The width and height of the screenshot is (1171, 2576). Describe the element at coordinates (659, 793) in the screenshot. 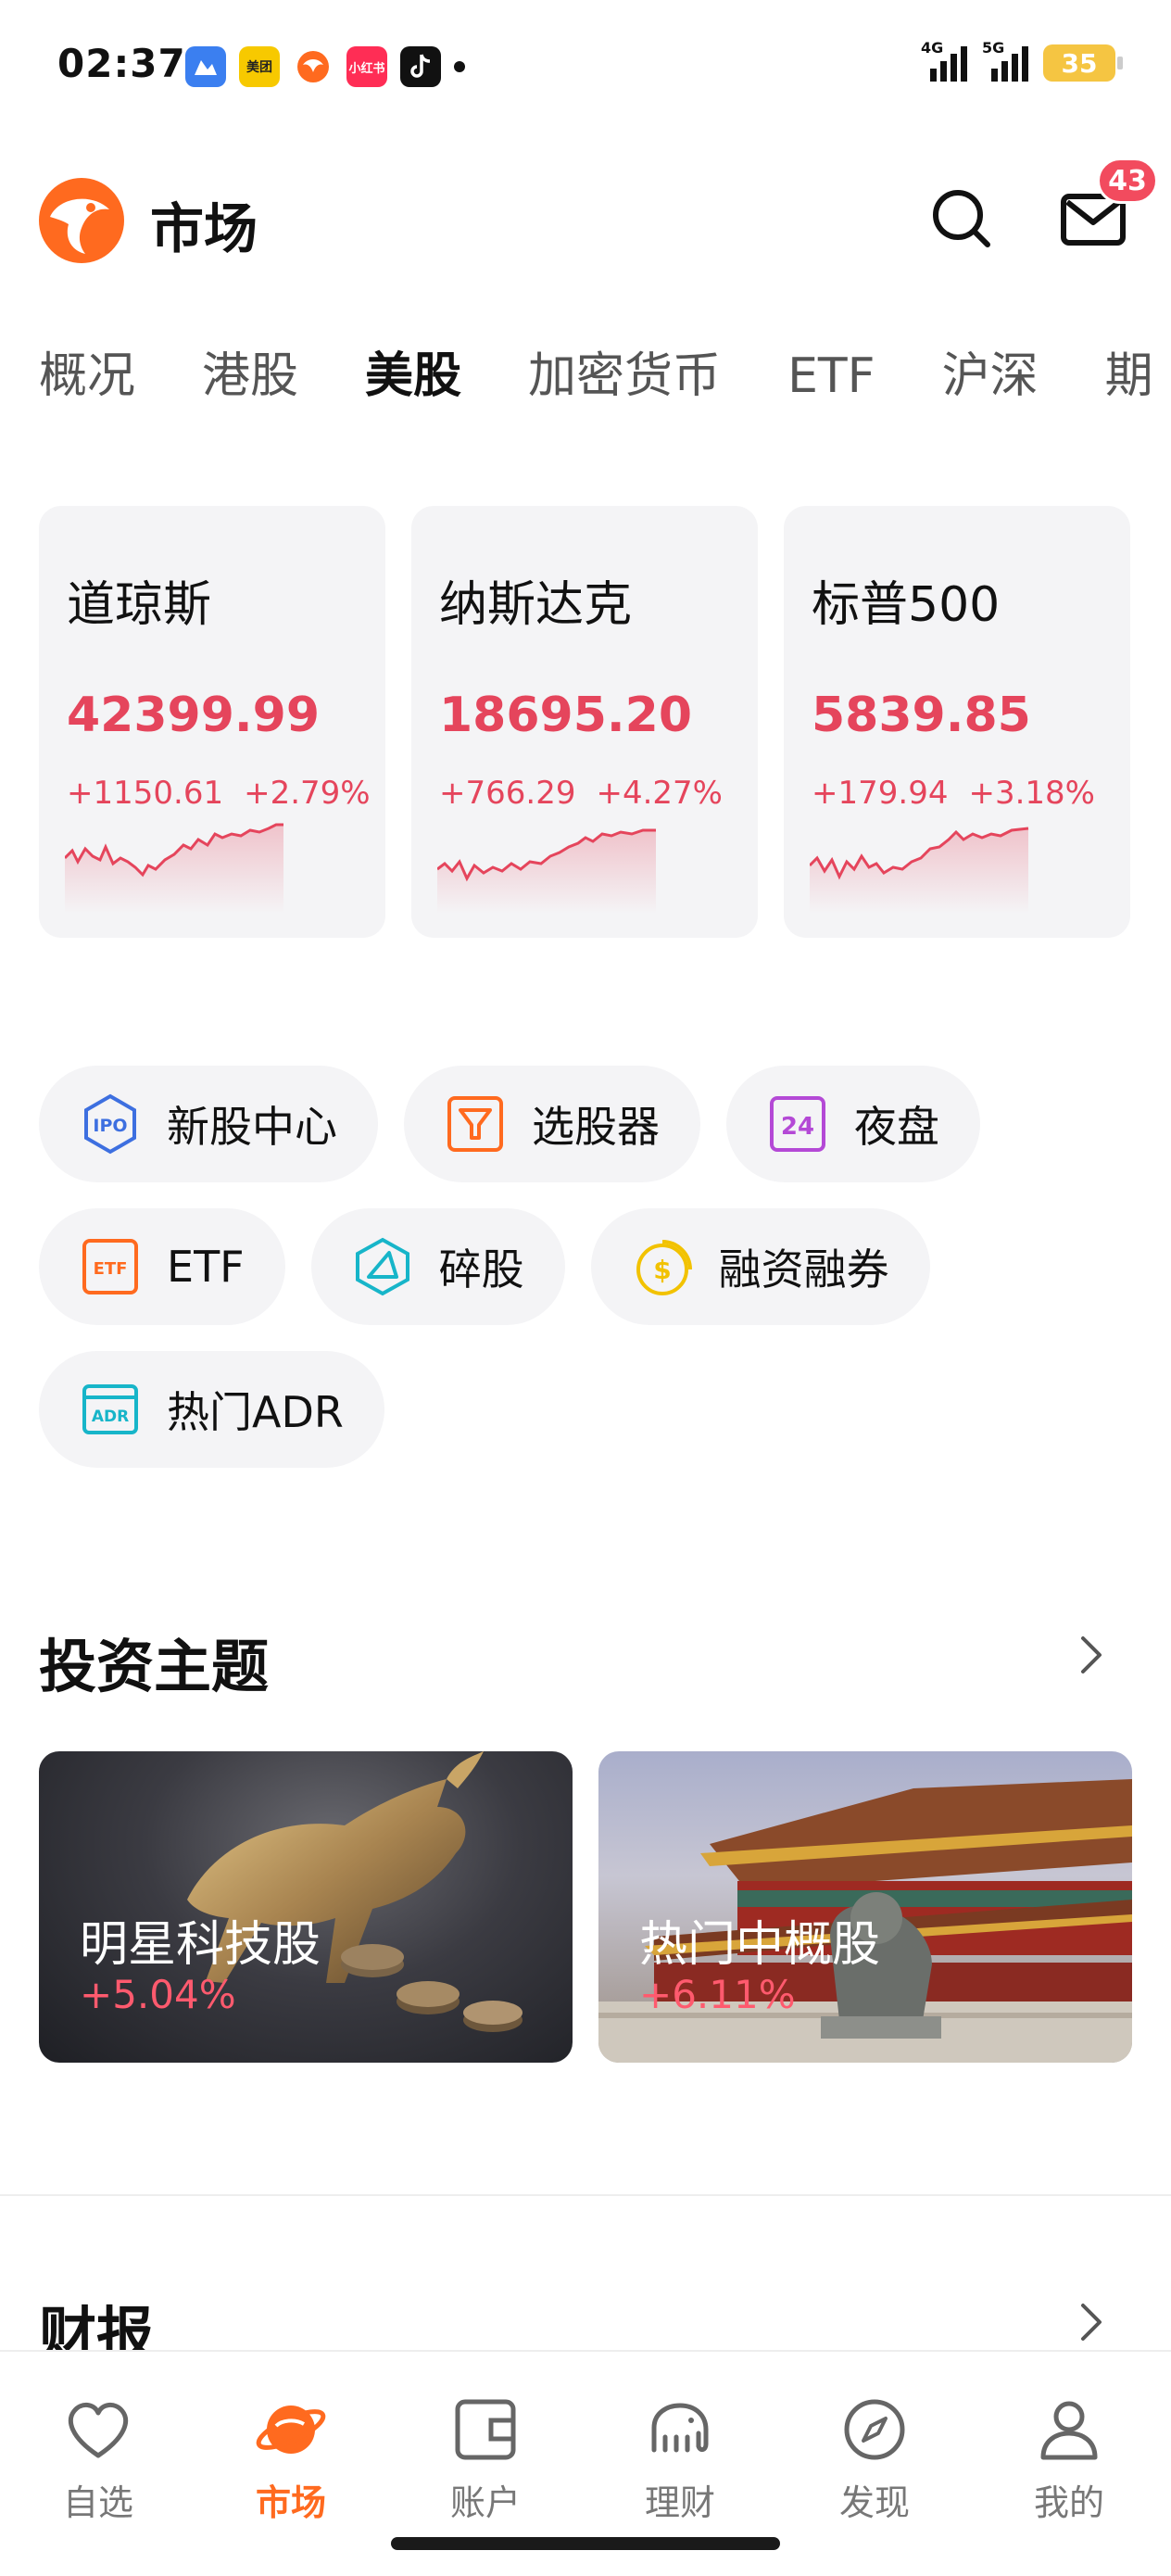

I see `index-change-percent: +4.27%` at that location.